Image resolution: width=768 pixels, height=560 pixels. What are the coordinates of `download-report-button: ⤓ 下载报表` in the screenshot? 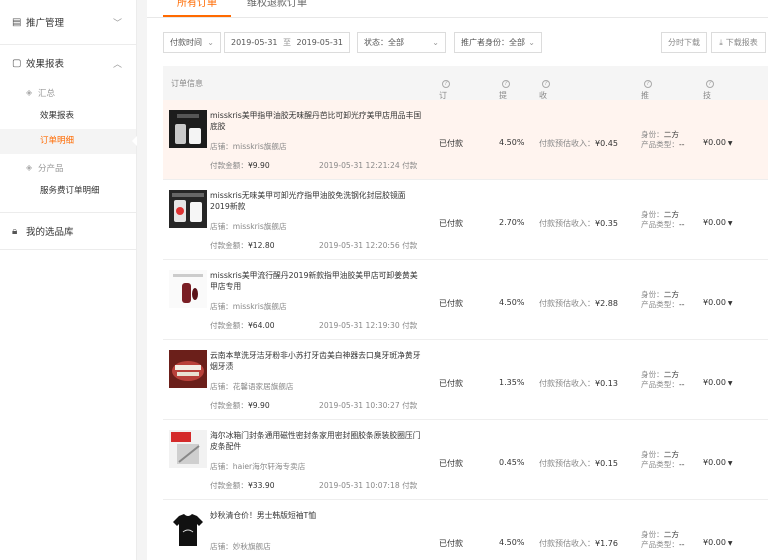 It's located at (738, 42).